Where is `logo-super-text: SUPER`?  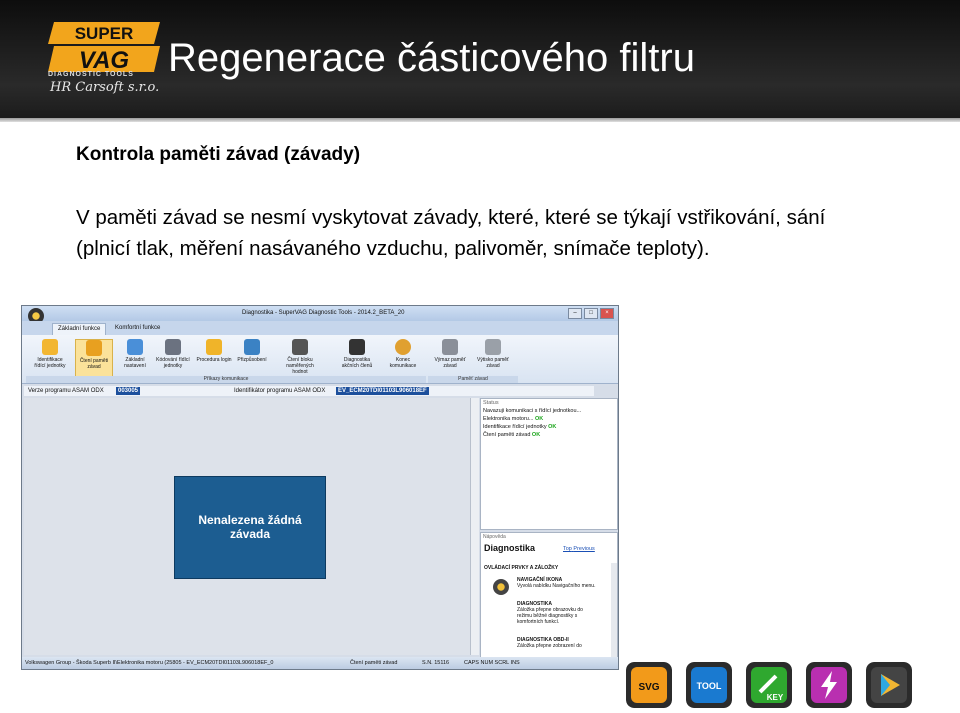 logo-super-text: SUPER is located at coordinates (104, 33).